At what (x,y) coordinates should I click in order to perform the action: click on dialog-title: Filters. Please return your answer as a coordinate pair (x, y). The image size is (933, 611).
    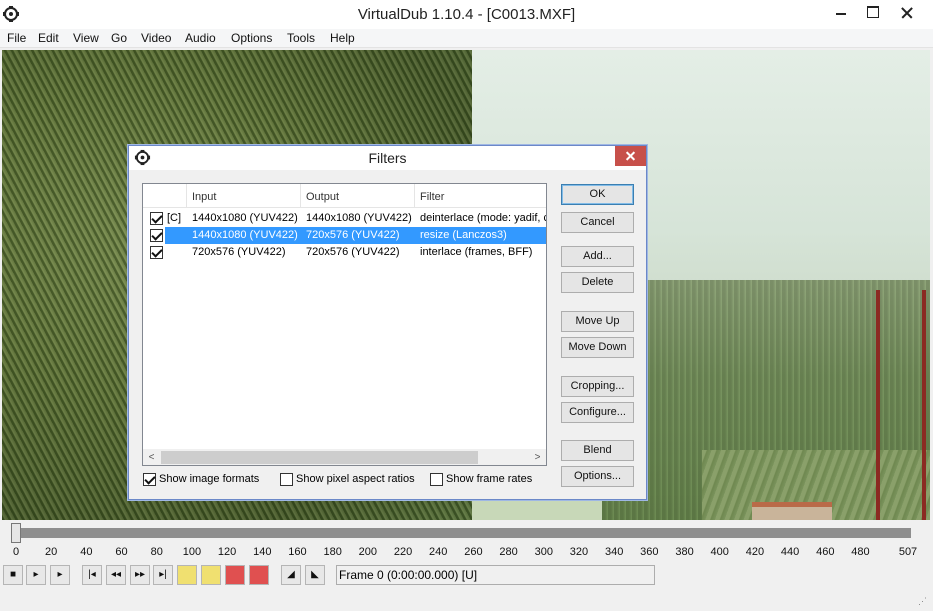
    Looking at the image, I should click on (387, 158).